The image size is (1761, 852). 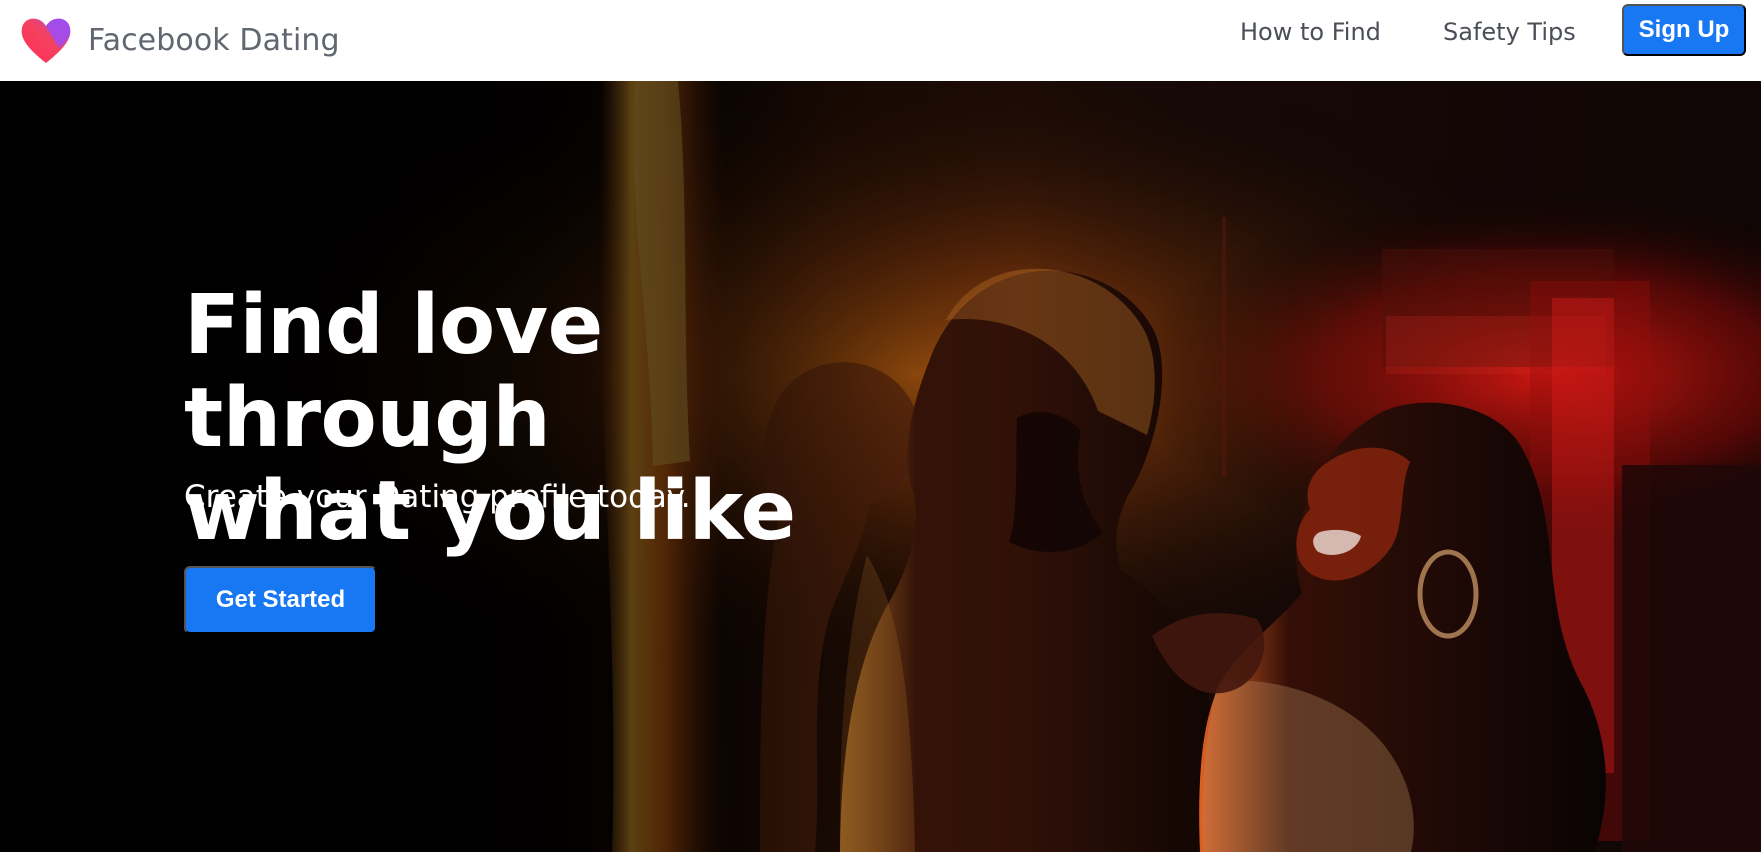 I want to click on hero-headline: Find love through what you like, so click(x=564, y=418).